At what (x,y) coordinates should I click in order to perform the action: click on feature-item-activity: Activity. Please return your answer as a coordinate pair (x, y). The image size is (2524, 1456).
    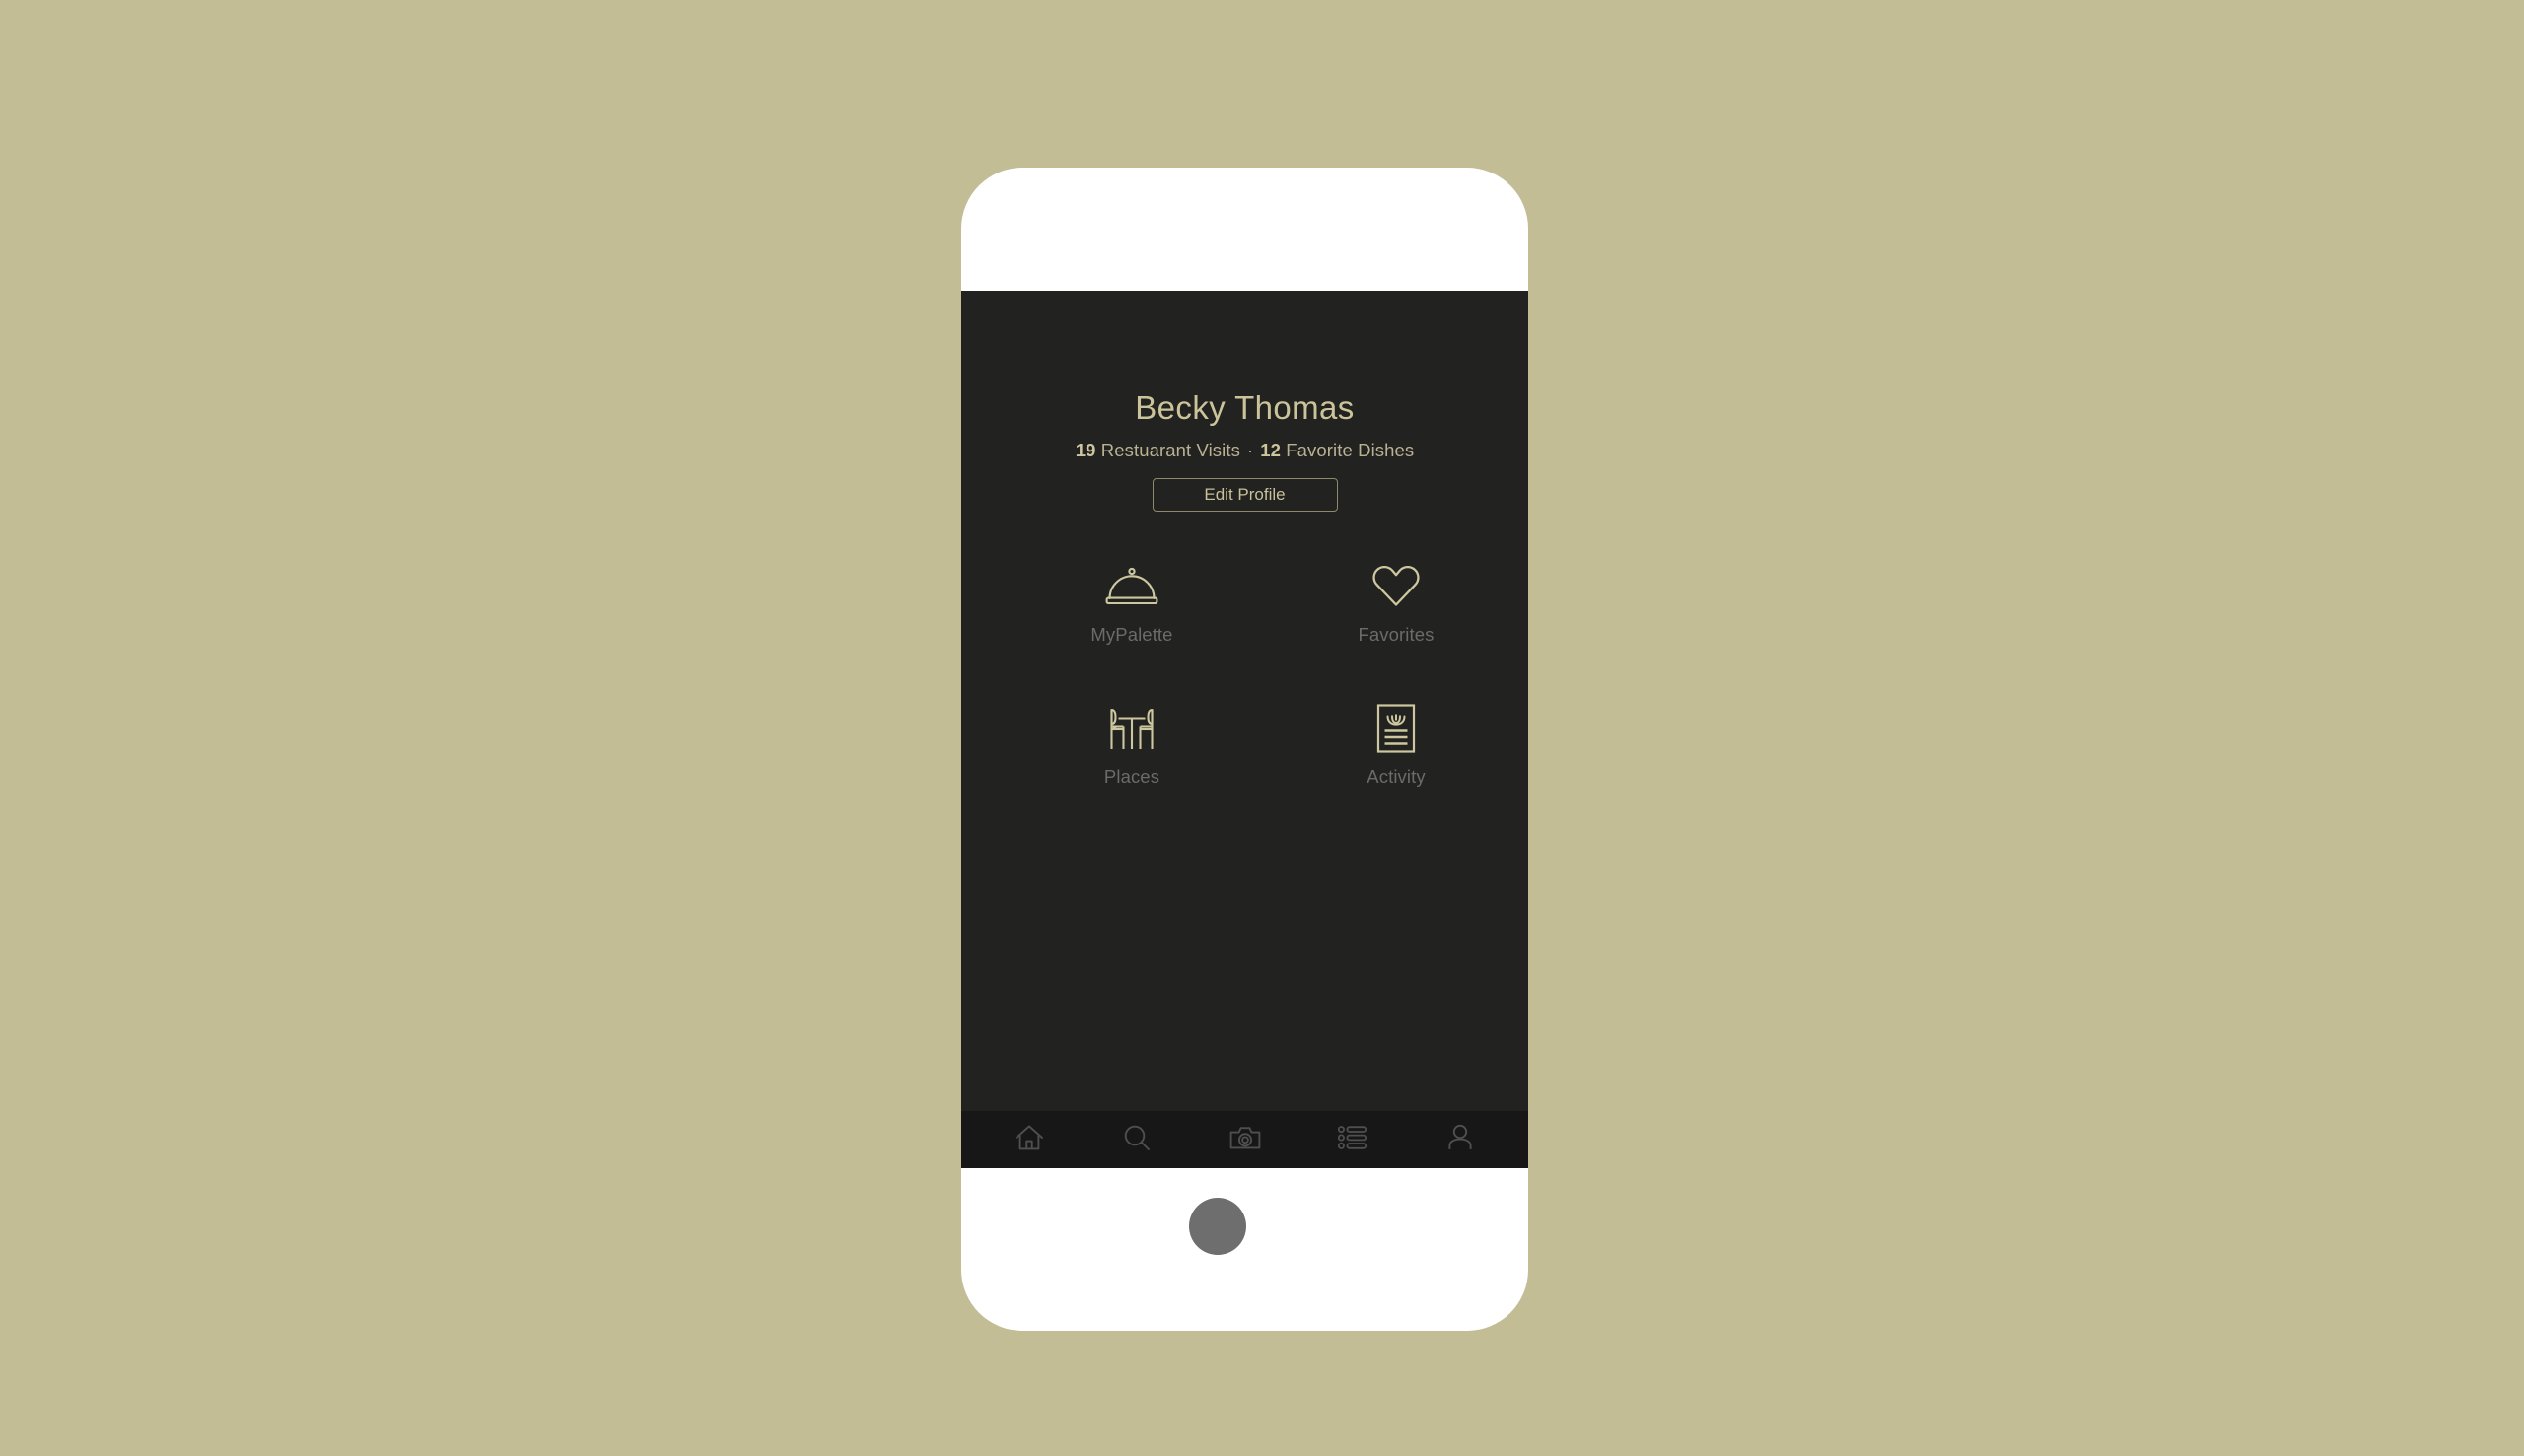
    Looking at the image, I should click on (1396, 744).